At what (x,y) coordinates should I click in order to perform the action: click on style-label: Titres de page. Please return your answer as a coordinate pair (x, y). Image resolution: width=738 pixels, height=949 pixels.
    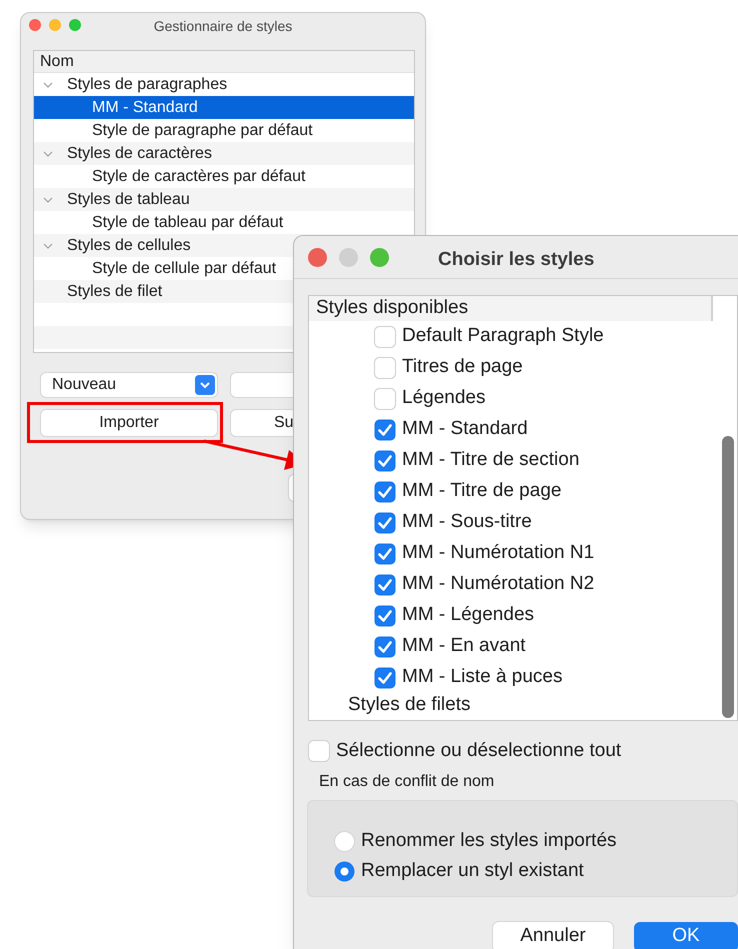
    Looking at the image, I should click on (462, 367).